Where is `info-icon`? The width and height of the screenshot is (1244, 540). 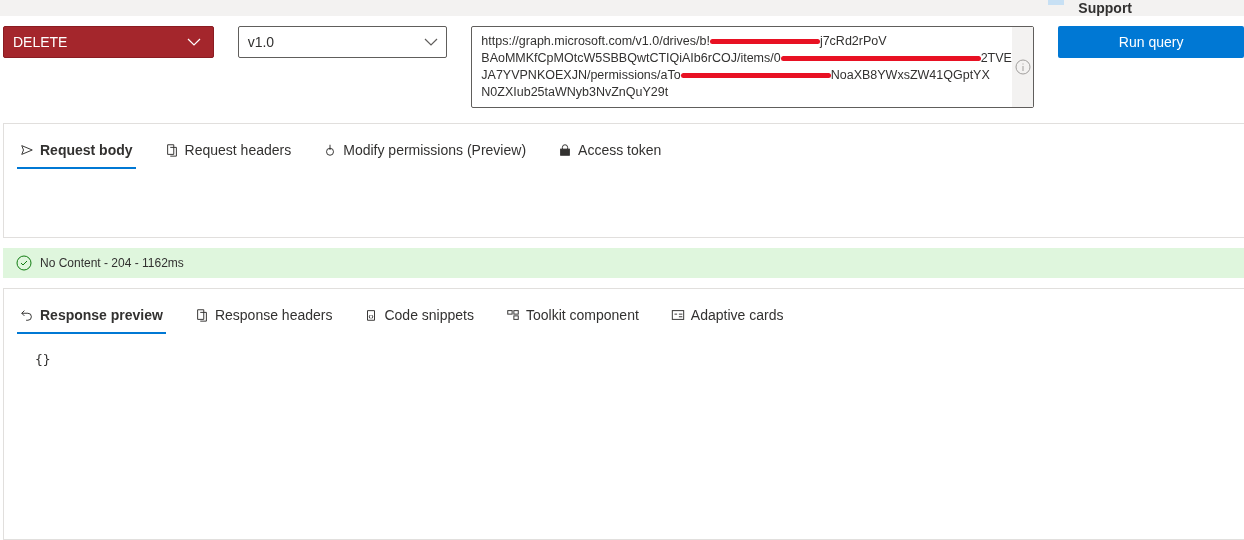 info-icon is located at coordinates (1022, 67).